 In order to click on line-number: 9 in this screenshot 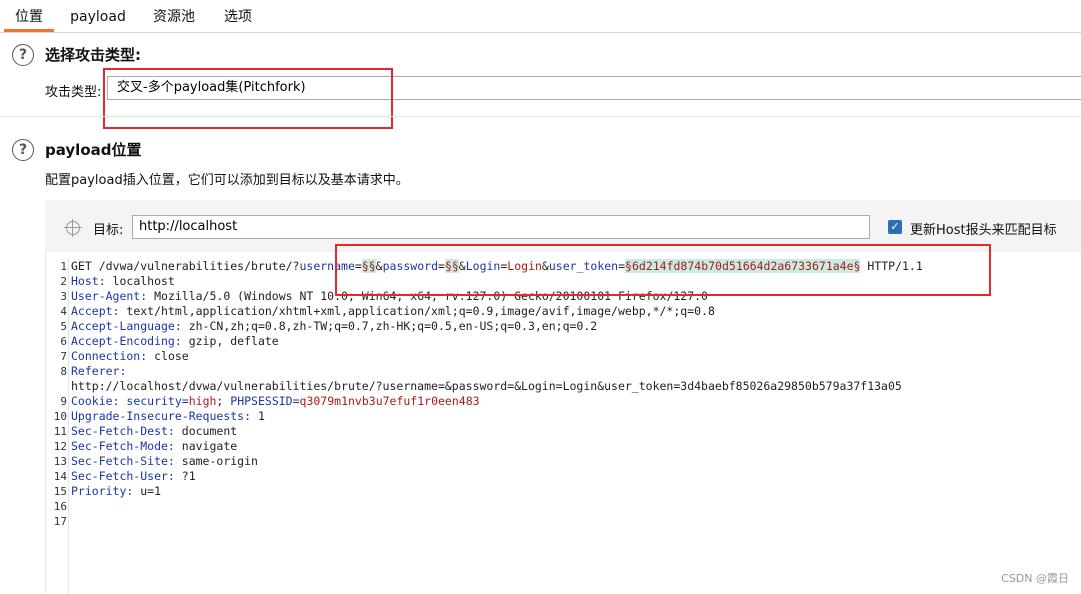, I will do `click(63, 401)`.